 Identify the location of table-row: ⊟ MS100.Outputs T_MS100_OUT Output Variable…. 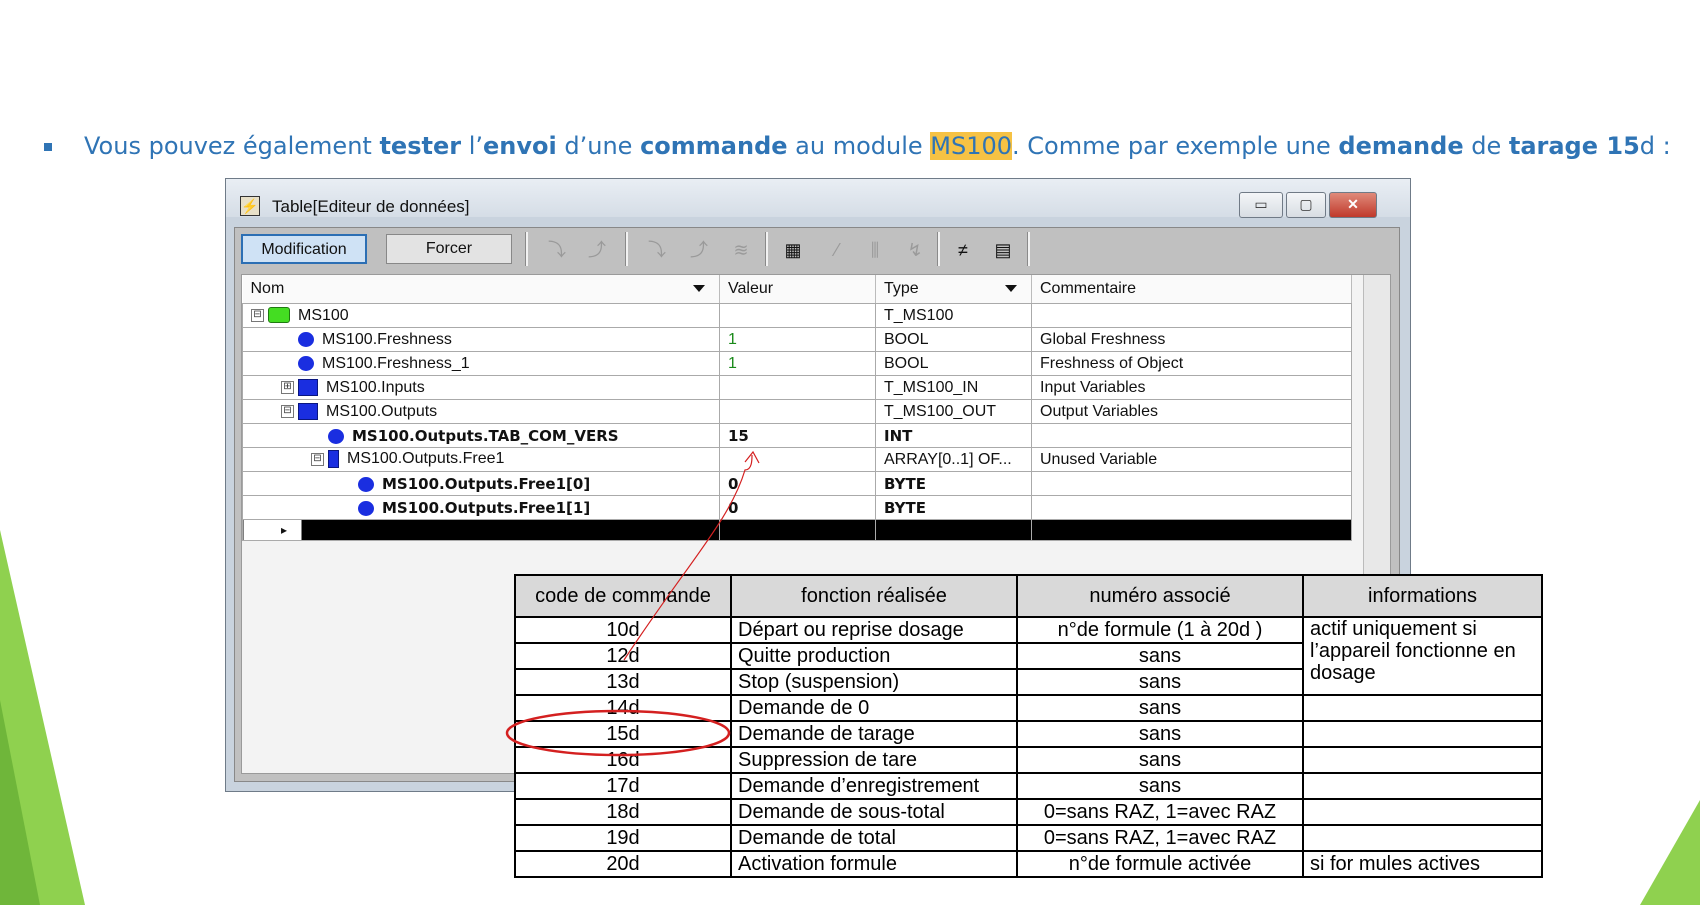
(797, 411).